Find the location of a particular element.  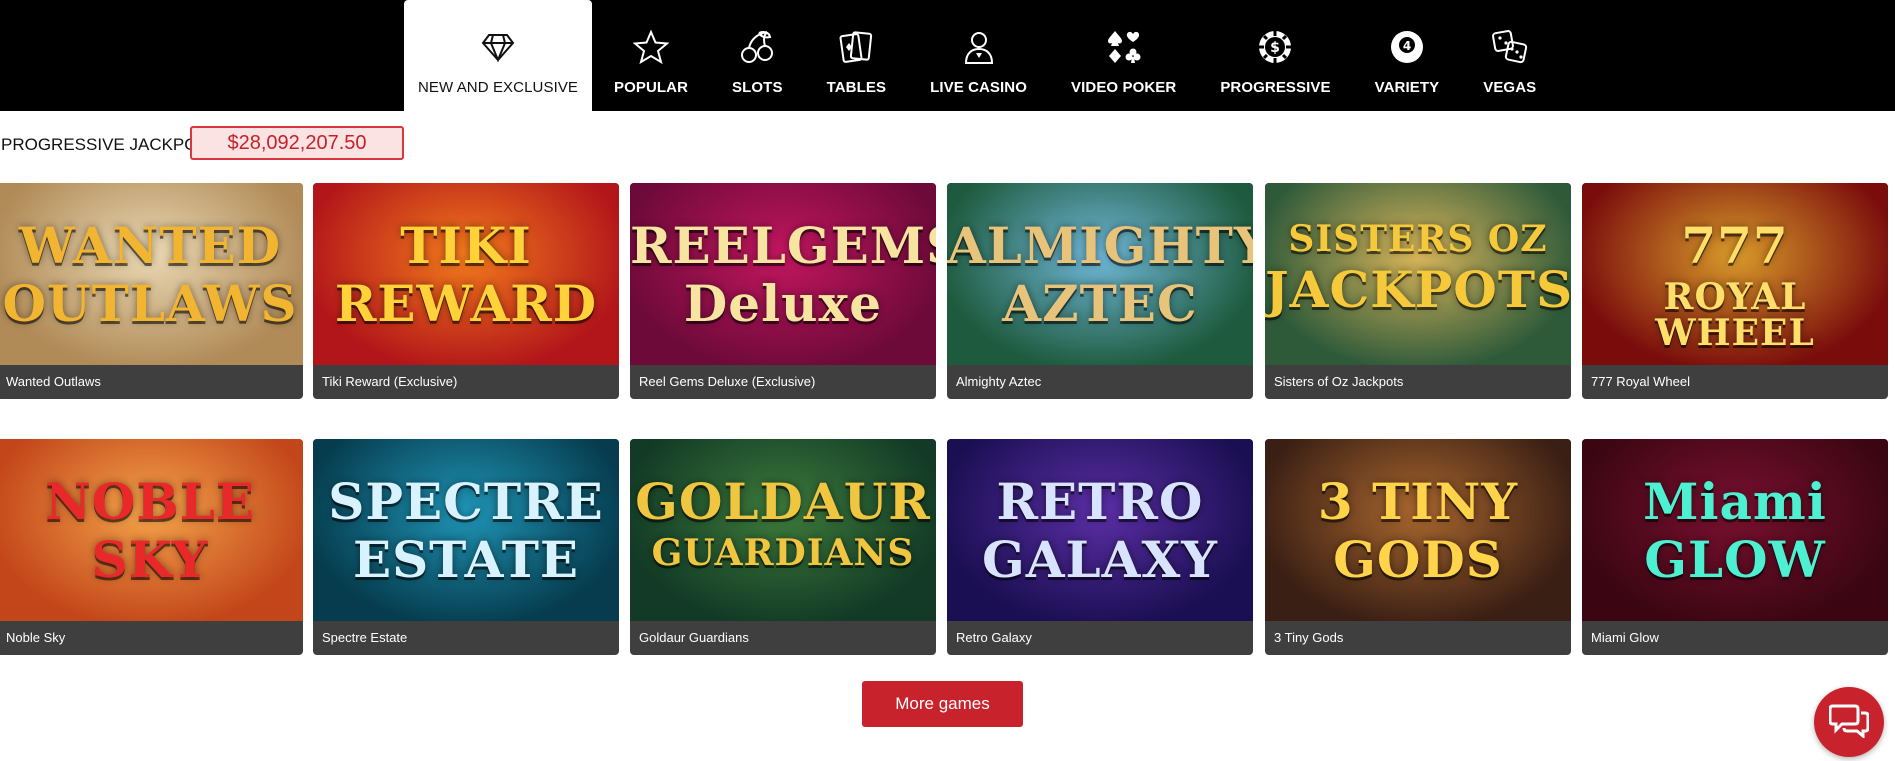

game-thumbnail: 777 ROYAL WHEEL is located at coordinates (1735, 274).